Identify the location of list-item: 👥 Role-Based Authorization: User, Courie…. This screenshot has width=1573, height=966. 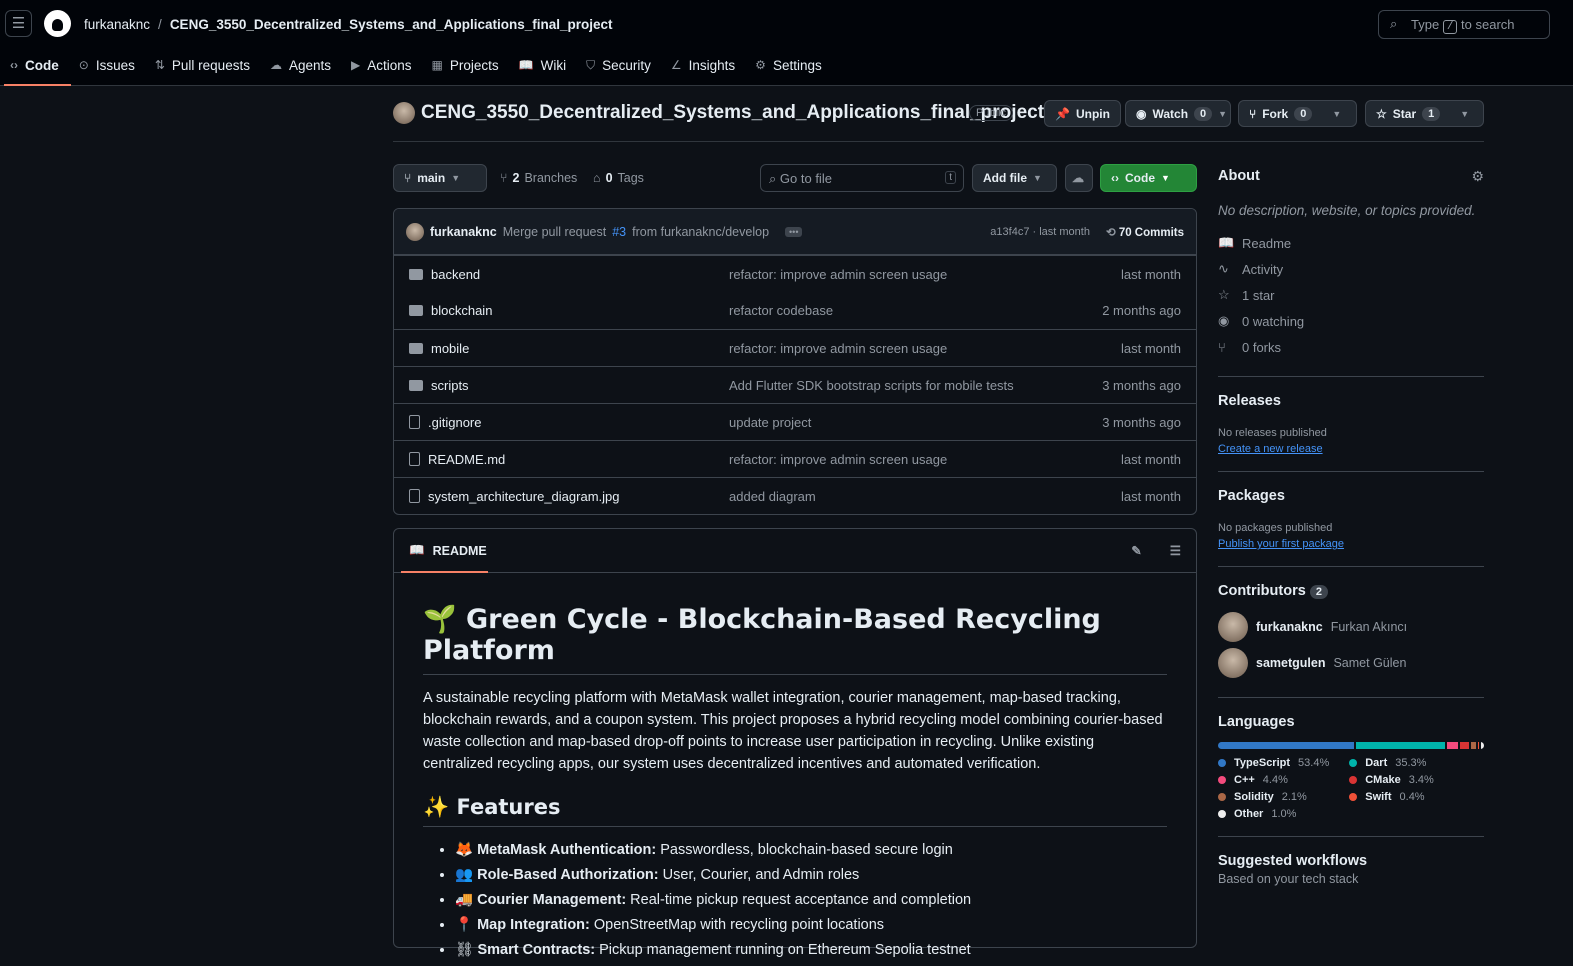
(811, 878).